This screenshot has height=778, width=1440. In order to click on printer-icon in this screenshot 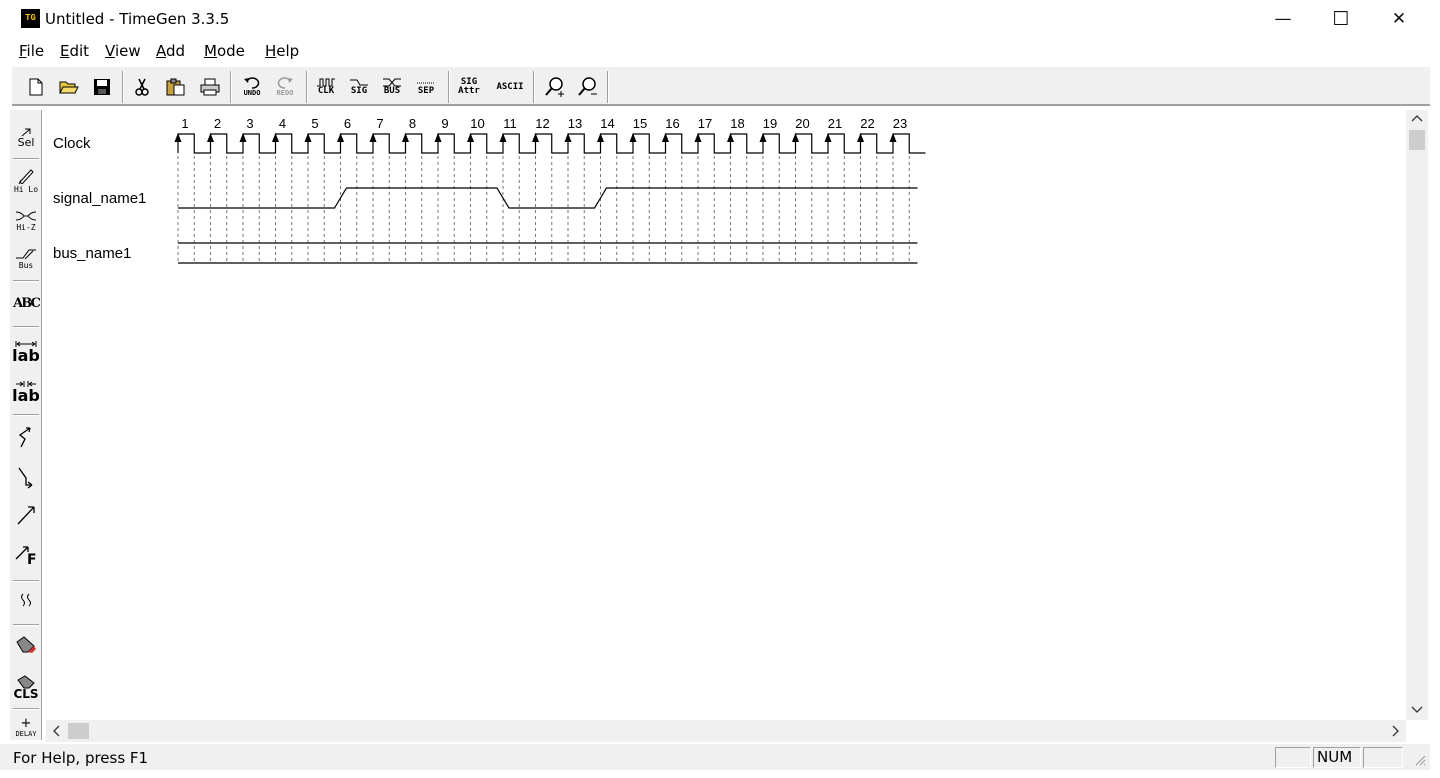, I will do `click(210, 87)`.